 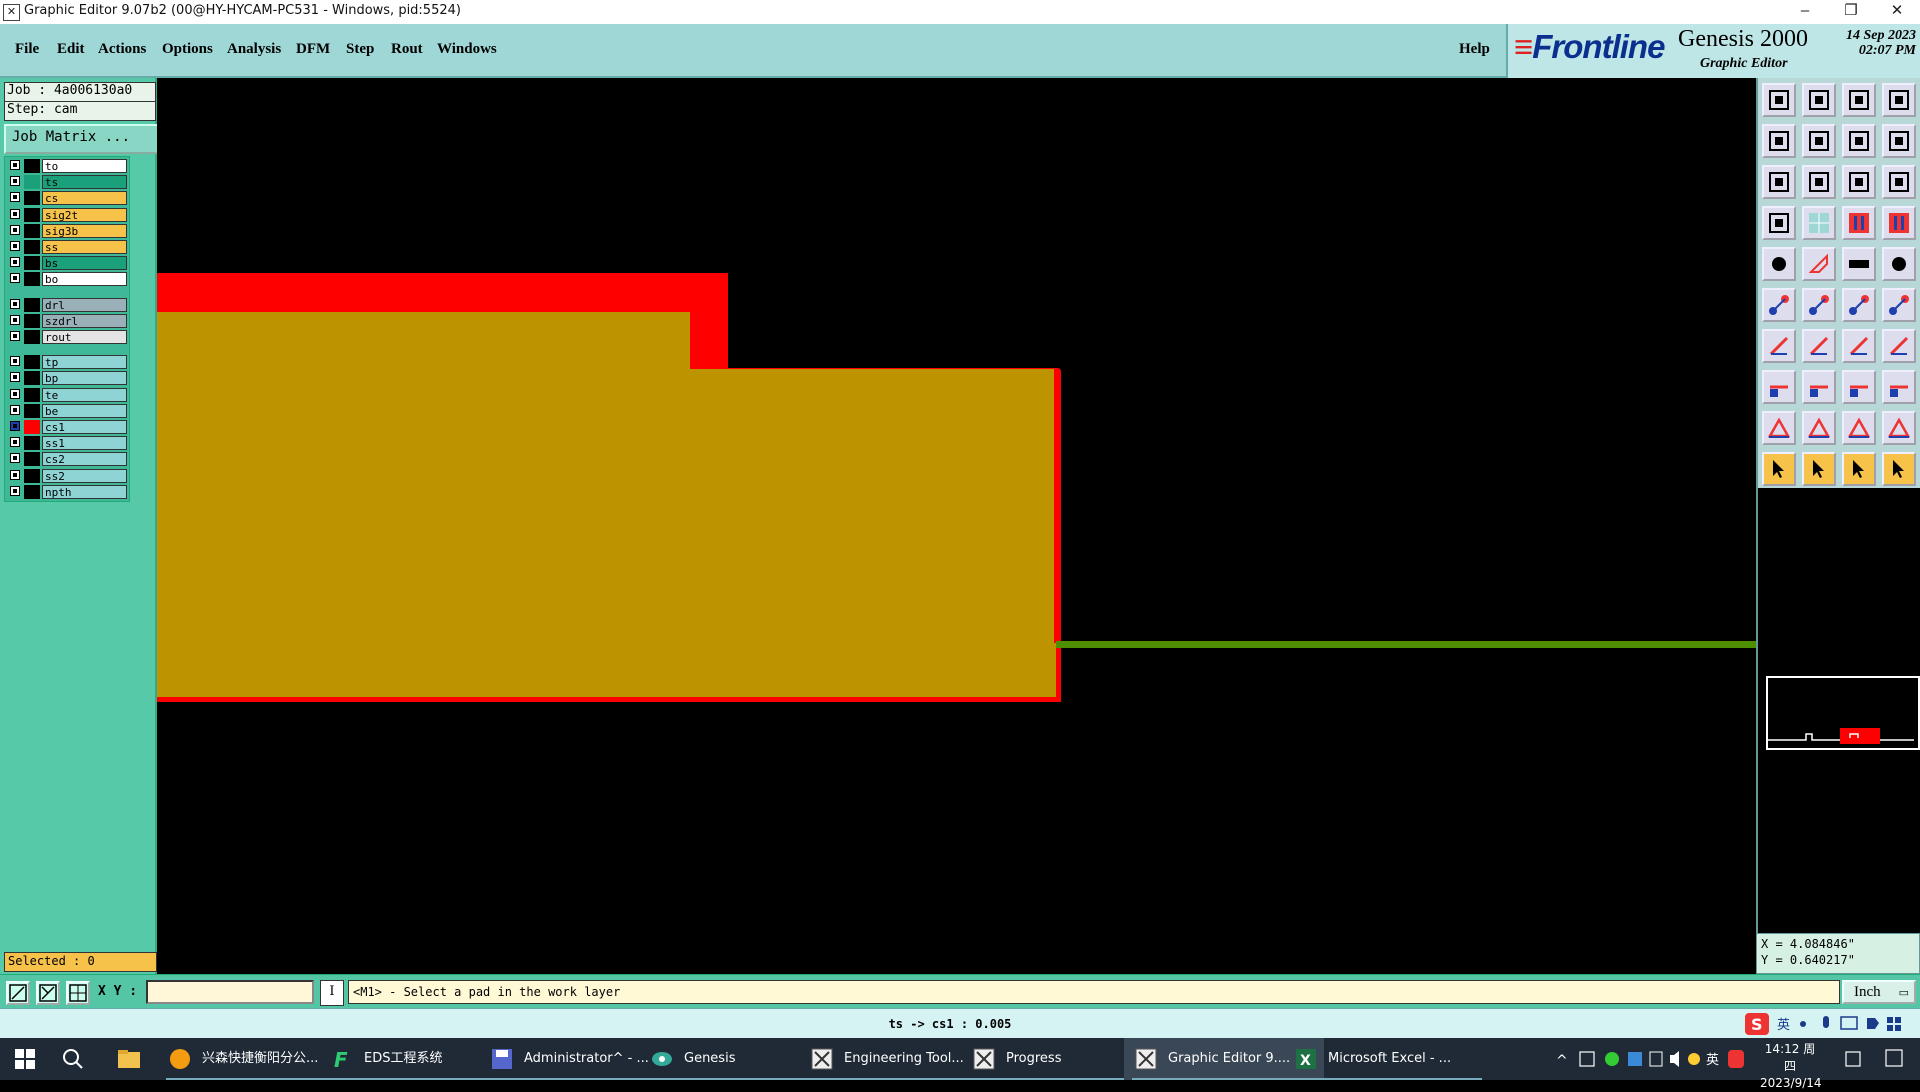 What do you see at coordinates (84, 320) in the screenshot?
I see `layer-name: szdrl` at bounding box center [84, 320].